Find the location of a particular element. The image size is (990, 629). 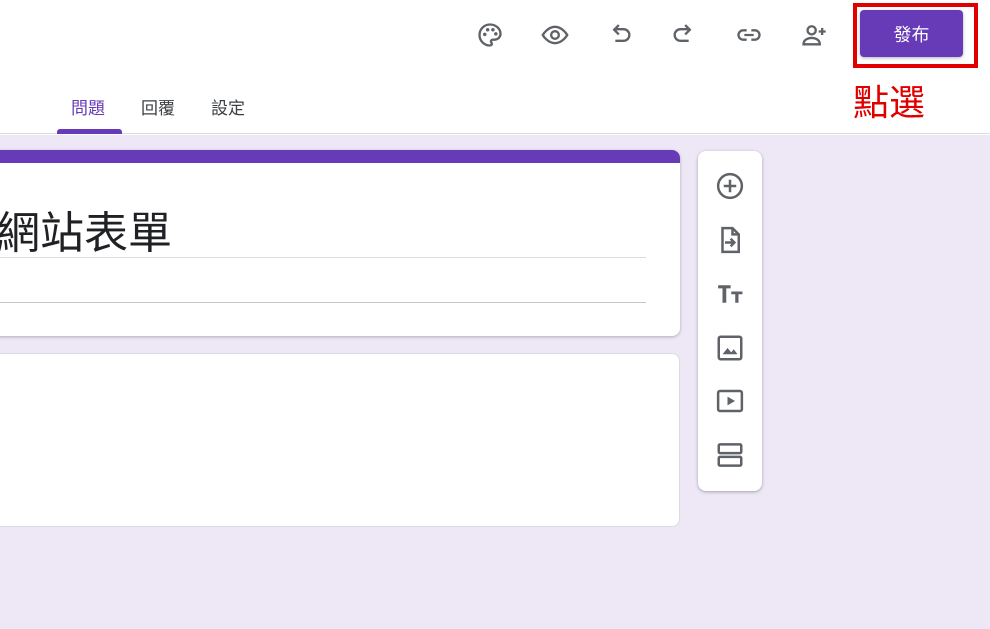

redo-icon is located at coordinates (684, 35).